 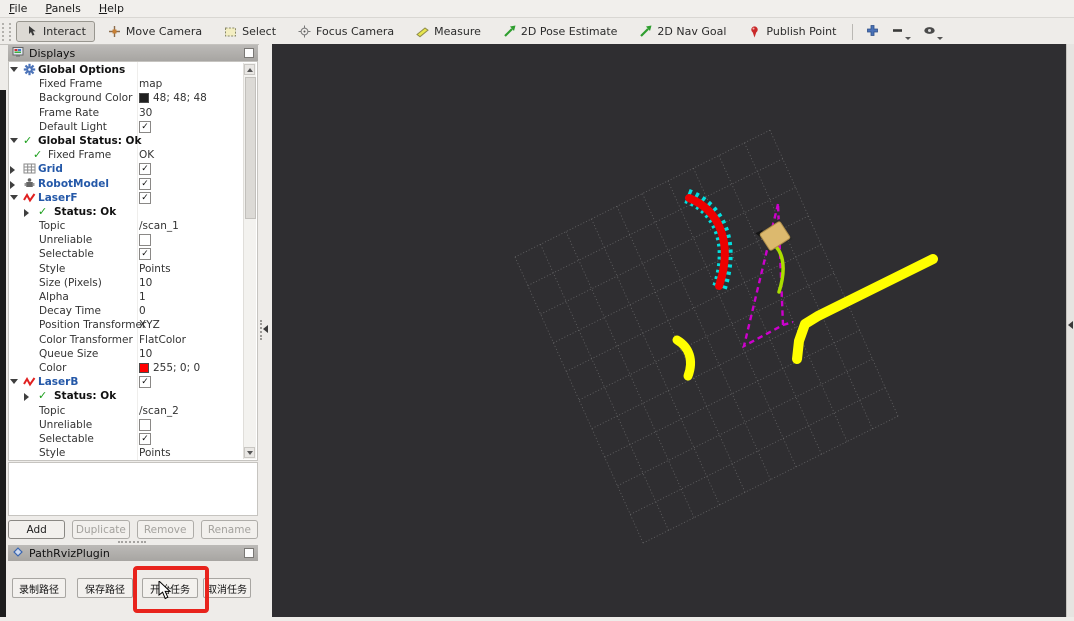 What do you see at coordinates (149, 325) in the screenshot?
I see `property-value: XYZ` at bounding box center [149, 325].